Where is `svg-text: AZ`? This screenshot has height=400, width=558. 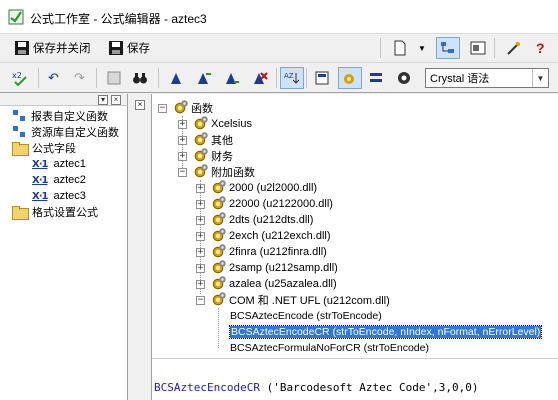 svg-text: AZ is located at coordinates (289, 76).